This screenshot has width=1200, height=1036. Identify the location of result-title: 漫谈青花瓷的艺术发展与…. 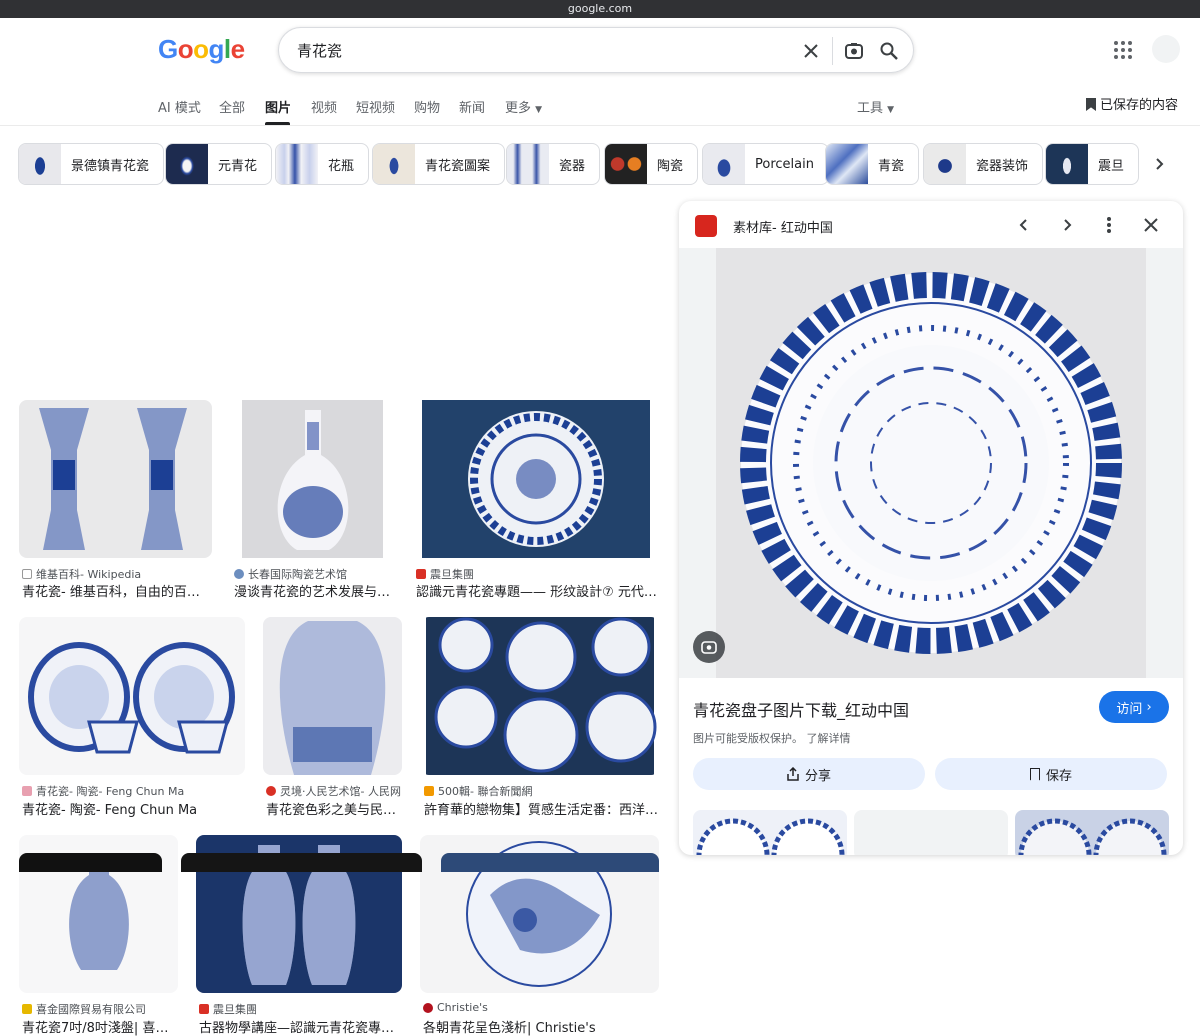
(312, 592).